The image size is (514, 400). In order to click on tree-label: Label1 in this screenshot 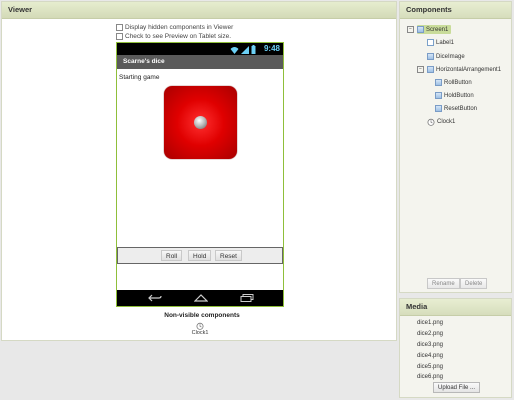, I will do `click(445, 42)`.